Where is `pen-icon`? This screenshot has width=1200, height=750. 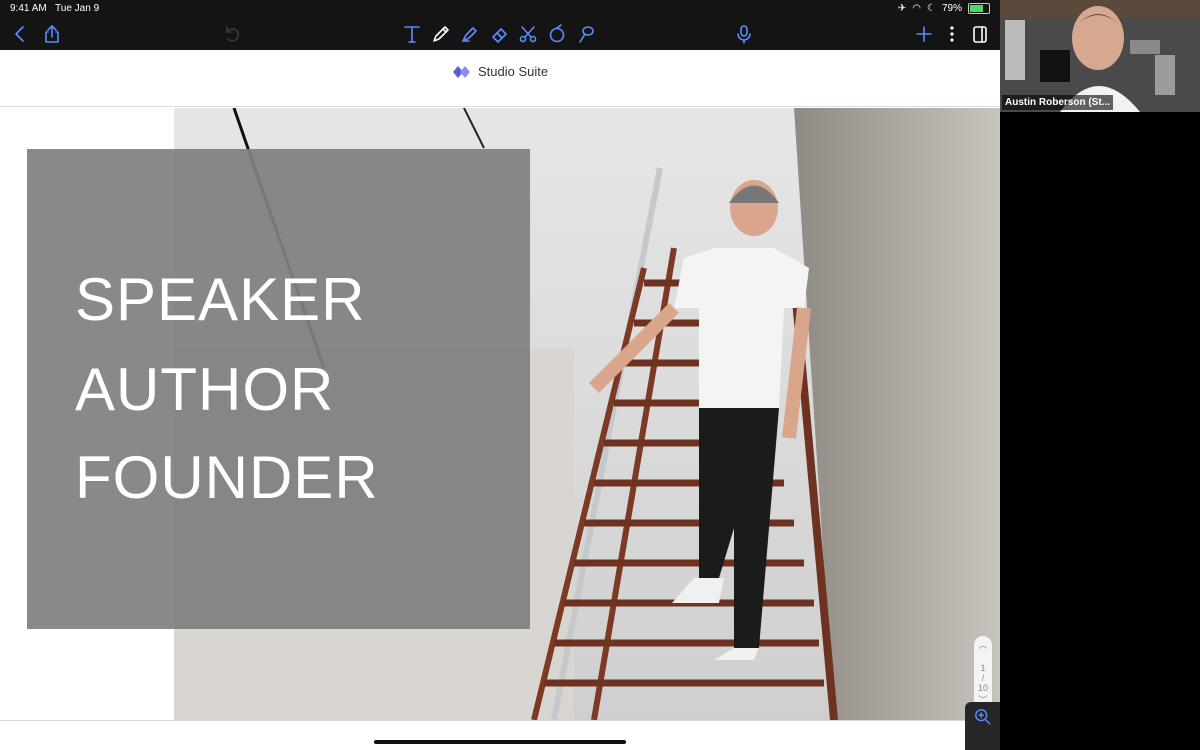 pen-icon is located at coordinates (441, 34).